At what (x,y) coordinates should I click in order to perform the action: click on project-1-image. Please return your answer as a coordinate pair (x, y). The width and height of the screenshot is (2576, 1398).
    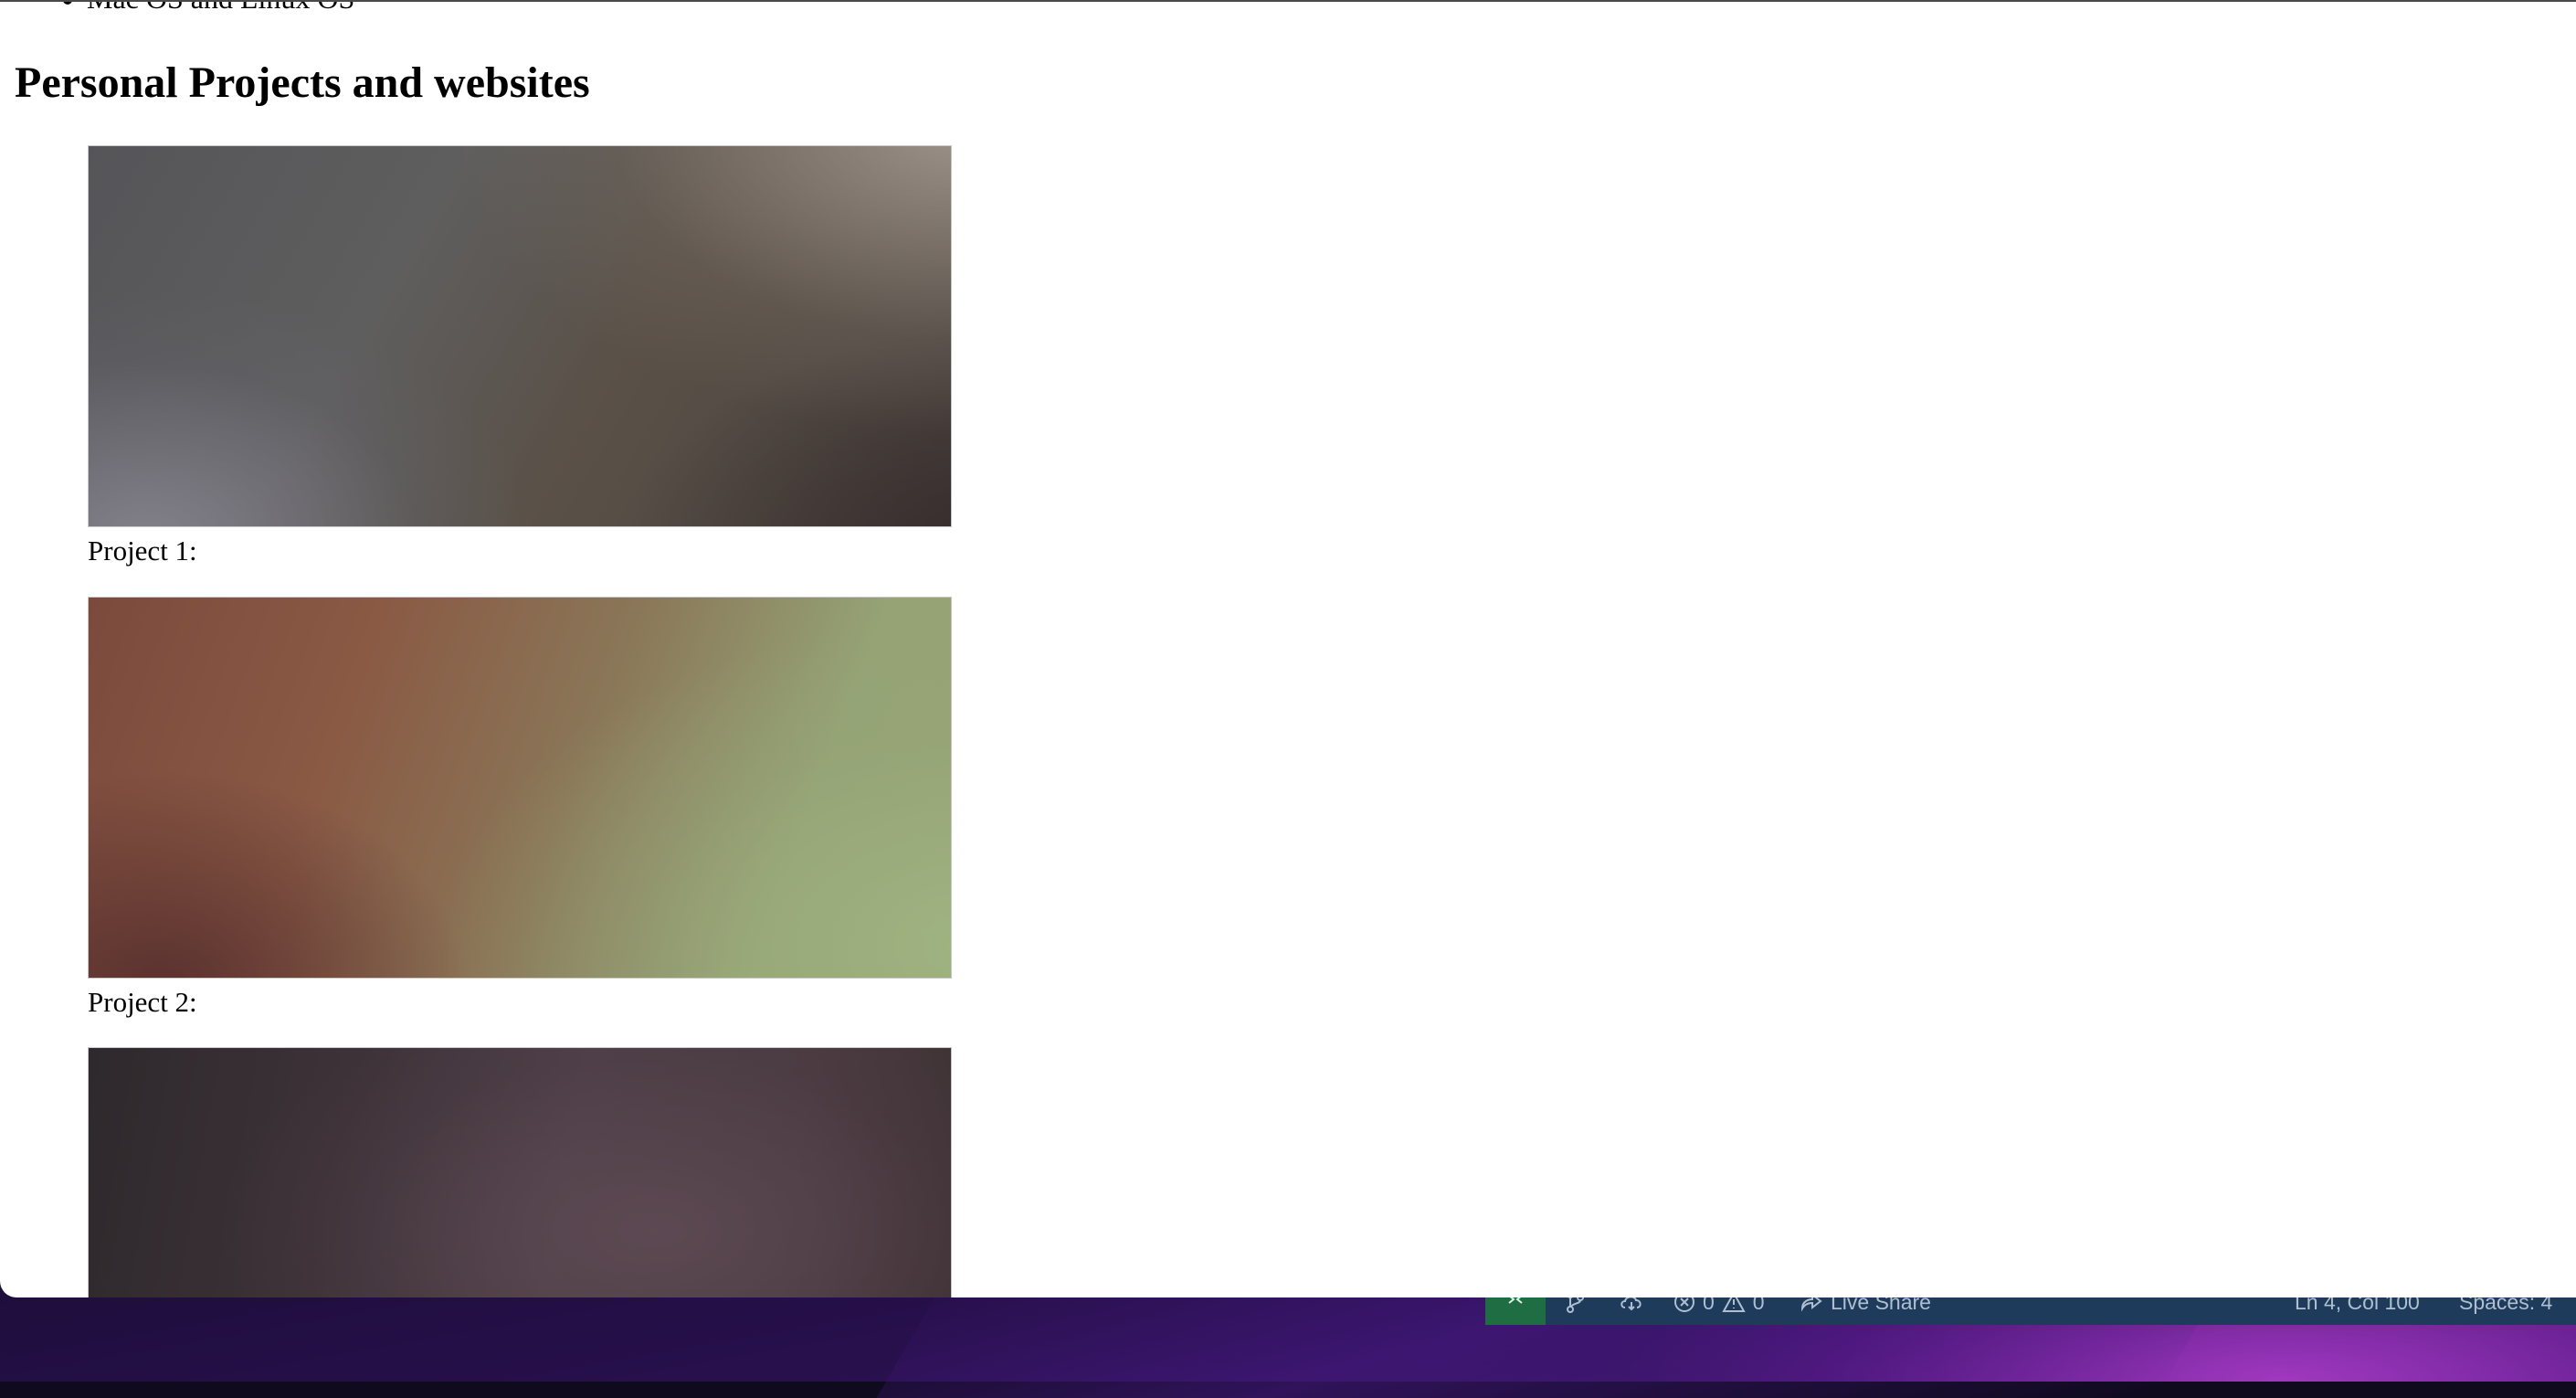
    Looking at the image, I should click on (520, 336).